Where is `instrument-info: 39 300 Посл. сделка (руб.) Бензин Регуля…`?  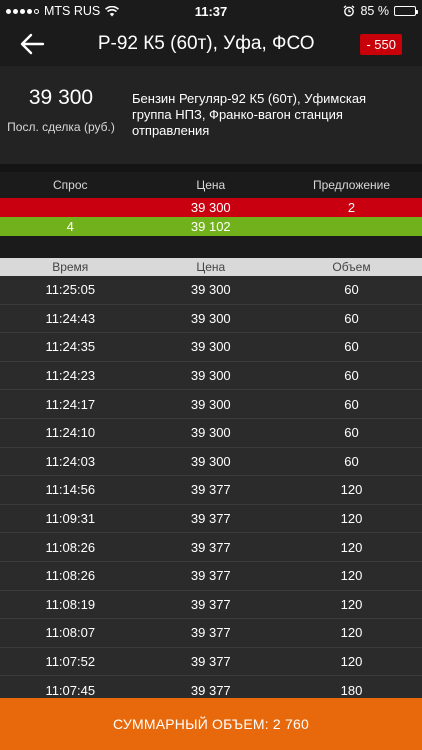 instrument-info: 39 300 Посл. сделка (руб.) Бензин Регуля… is located at coordinates (211, 115).